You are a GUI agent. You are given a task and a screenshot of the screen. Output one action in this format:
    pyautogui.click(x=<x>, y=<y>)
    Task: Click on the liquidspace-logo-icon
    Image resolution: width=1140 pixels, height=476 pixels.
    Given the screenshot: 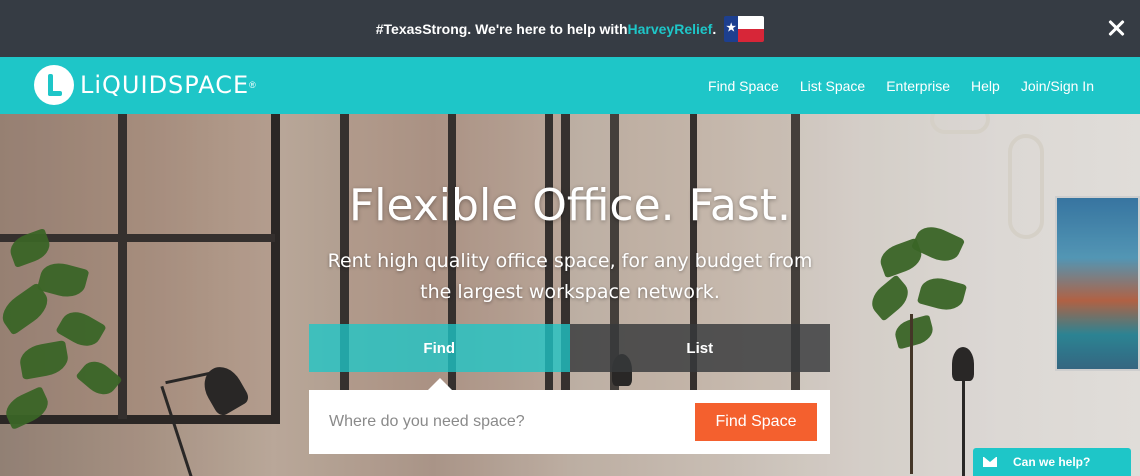 What is the action you would take?
    pyautogui.click(x=54, y=85)
    